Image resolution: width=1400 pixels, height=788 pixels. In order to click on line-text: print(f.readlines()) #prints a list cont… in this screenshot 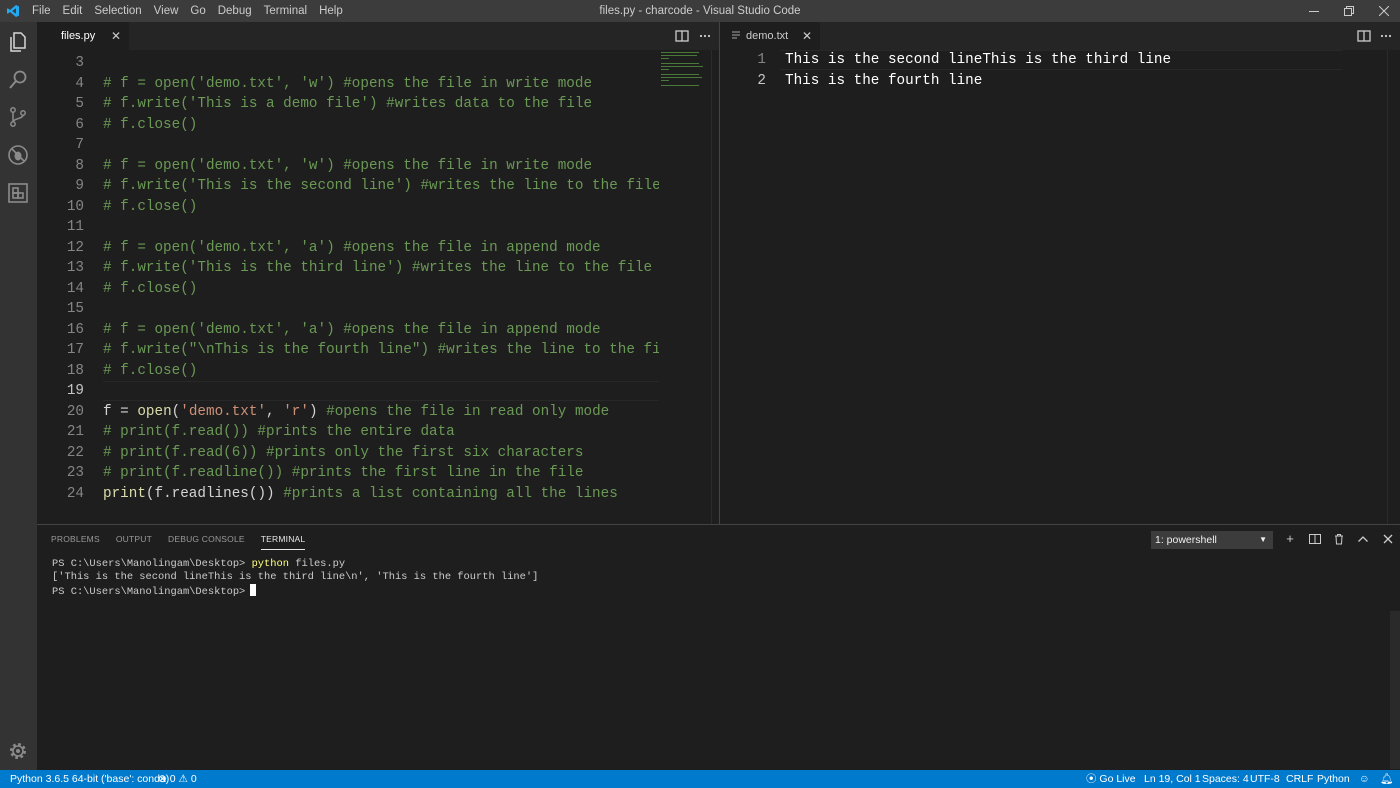, I will do `click(360, 493)`.